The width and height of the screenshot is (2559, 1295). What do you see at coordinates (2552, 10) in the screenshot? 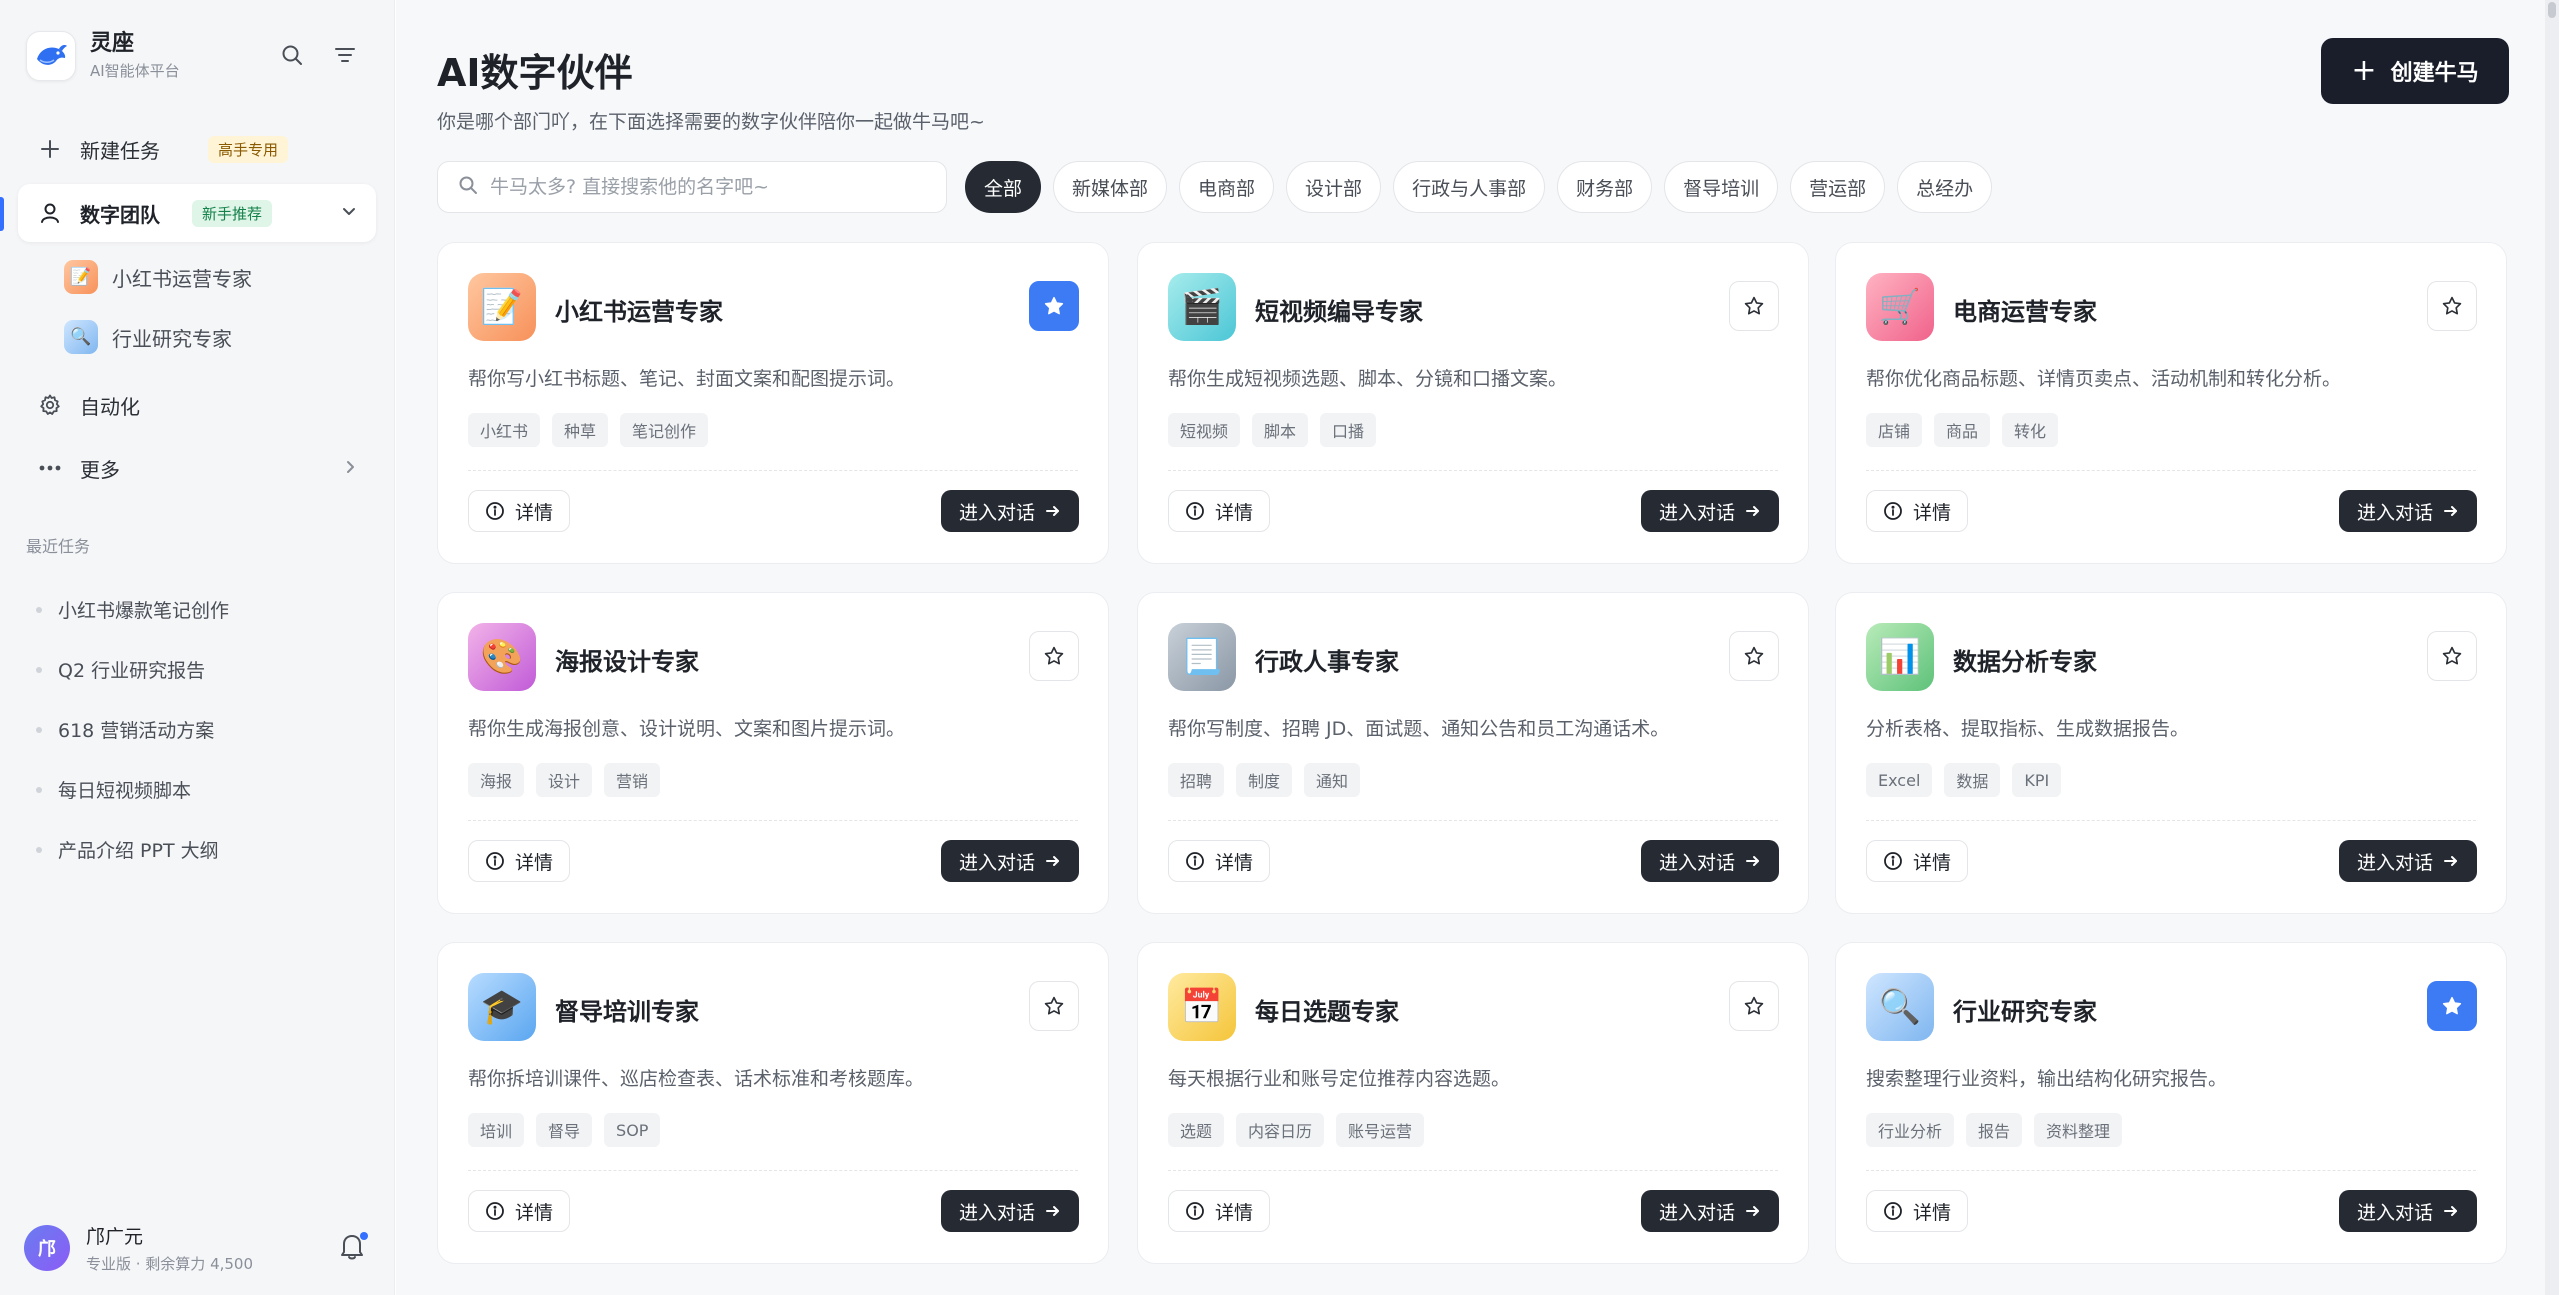
I see `scrollbar-thumb` at bounding box center [2552, 10].